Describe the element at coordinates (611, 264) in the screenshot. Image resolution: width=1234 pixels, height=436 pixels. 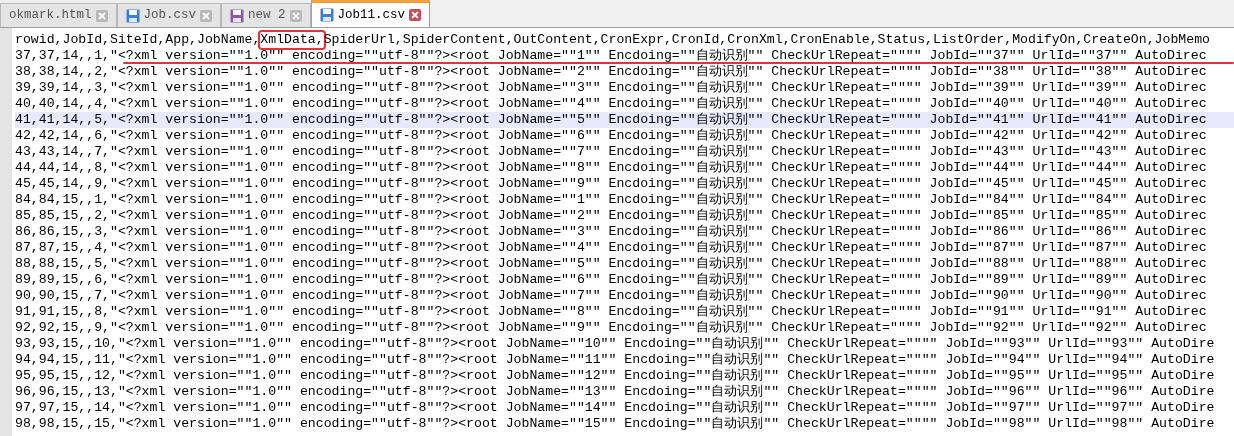
I see `code-line: 88,88,15,,5,"<?xml version=""1.0"" encoding=""utf-8""?><root JobName=""5"" Encdoing=""自动识别"" CheckUrlRepeat="""" JobId=""88"" UrlId=""88"" AutoDirec` at that location.